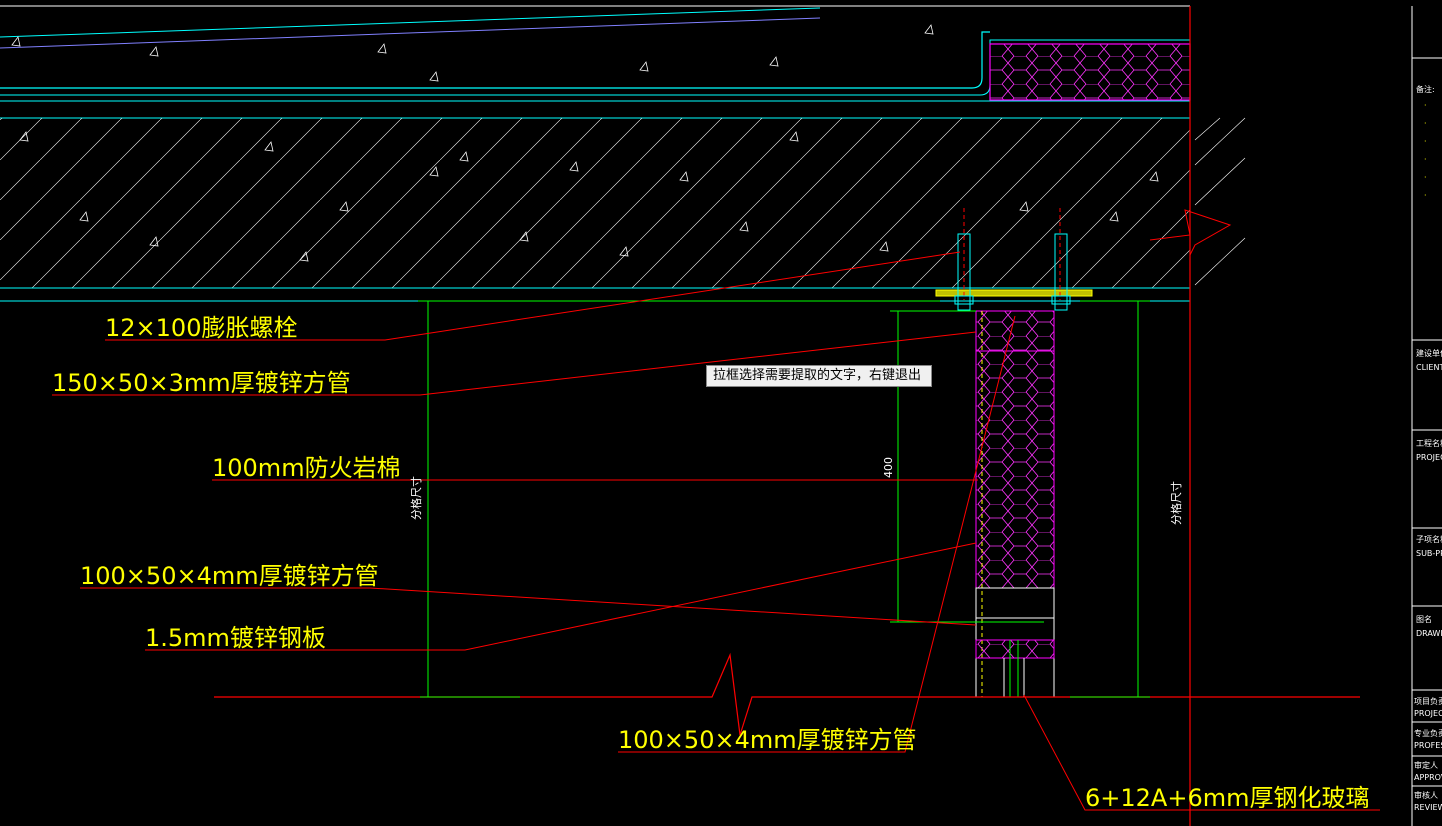  I want to click on partition-frame, so click(1015, 504).